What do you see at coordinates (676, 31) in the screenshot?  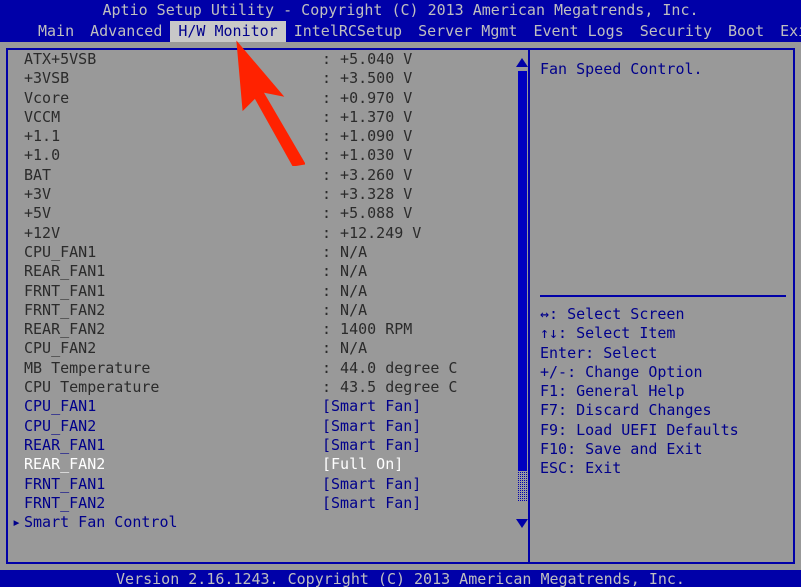 I see `menu-tab-security: Security` at bounding box center [676, 31].